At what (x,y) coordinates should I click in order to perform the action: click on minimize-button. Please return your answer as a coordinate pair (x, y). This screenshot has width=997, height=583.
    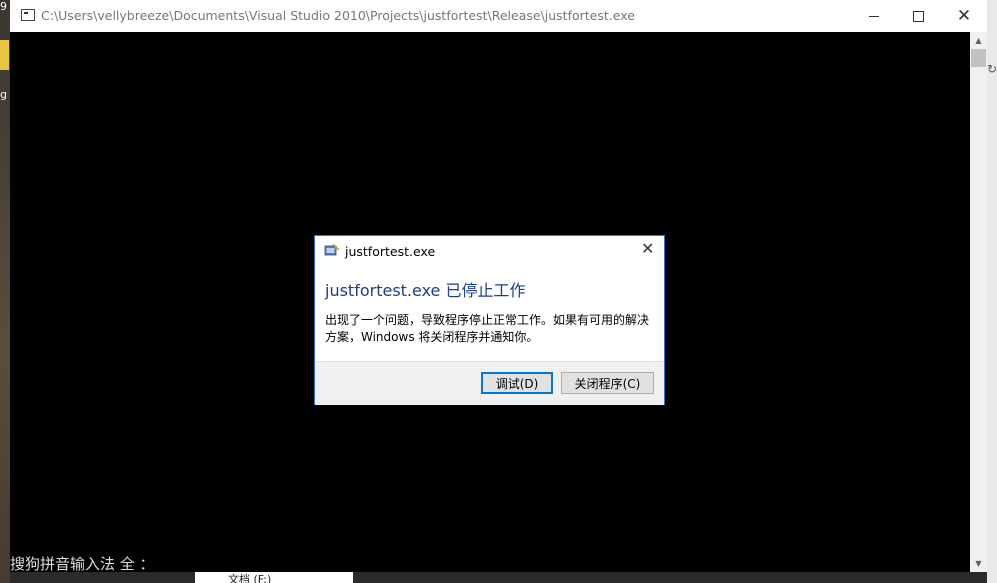
    Looking at the image, I should click on (874, 16).